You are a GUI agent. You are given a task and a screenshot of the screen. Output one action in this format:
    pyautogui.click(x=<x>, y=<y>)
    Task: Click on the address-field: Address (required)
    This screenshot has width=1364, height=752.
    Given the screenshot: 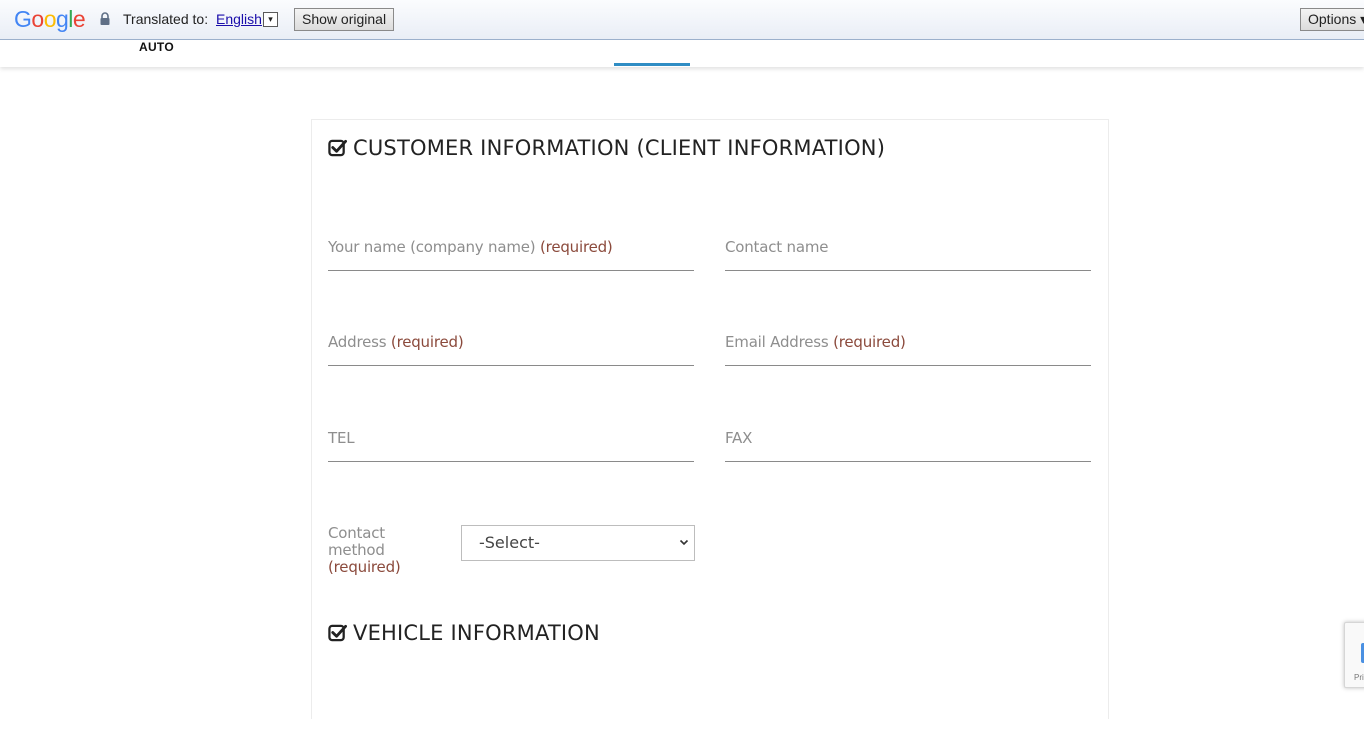 What is the action you would take?
    pyautogui.click(x=511, y=344)
    